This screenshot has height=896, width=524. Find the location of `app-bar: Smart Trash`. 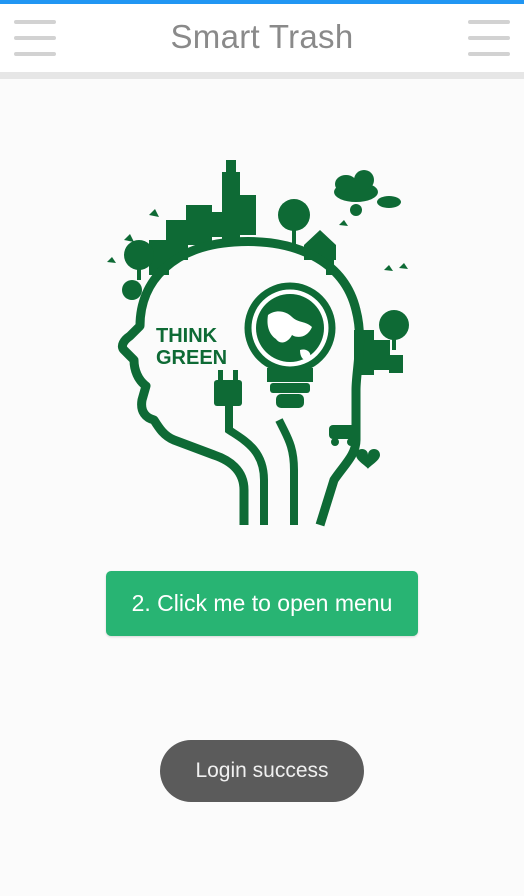

app-bar: Smart Trash is located at coordinates (262, 41).